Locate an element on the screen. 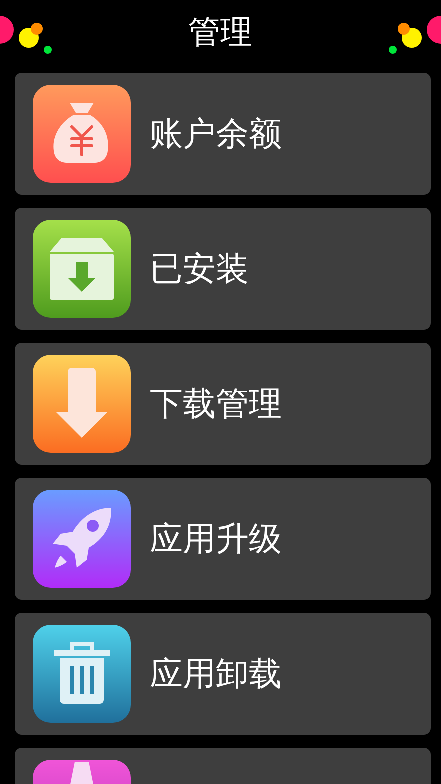 Image resolution: width=441 pixels, height=784 pixels. down-arrow-icon is located at coordinates (82, 404).